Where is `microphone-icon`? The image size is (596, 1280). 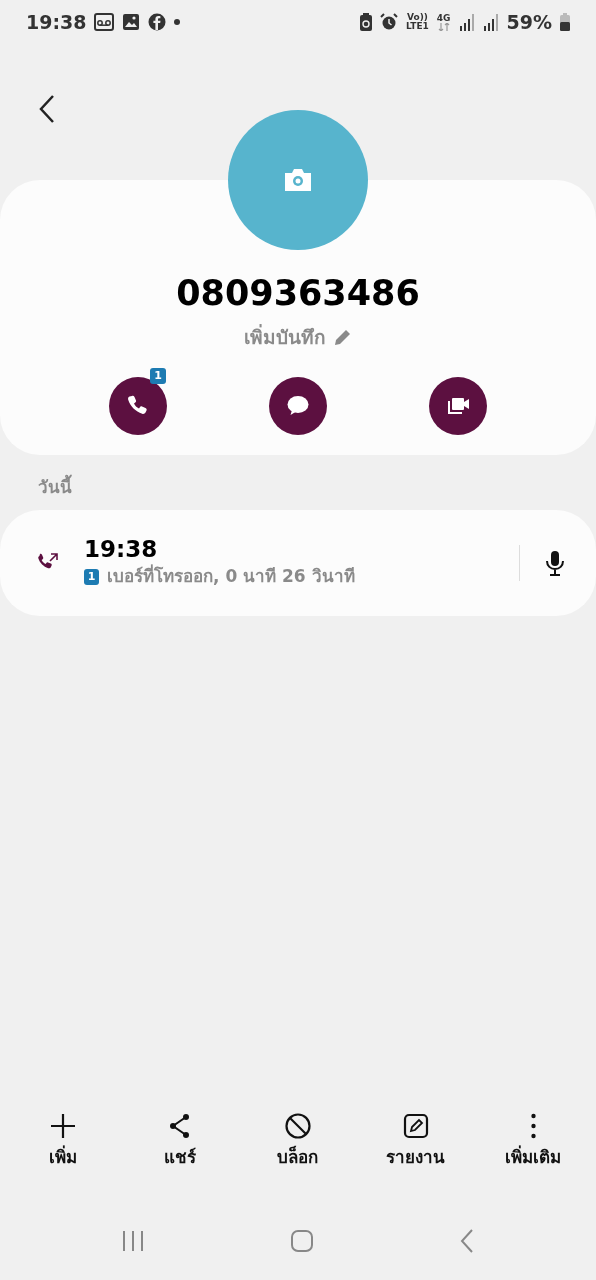 microphone-icon is located at coordinates (555, 563).